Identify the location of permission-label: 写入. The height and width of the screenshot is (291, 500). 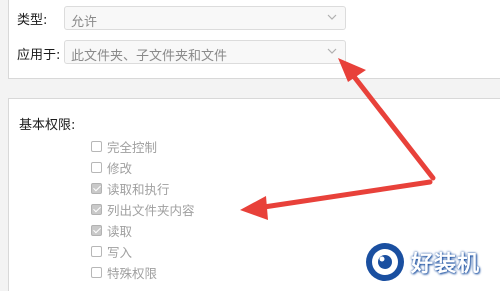
(120, 252).